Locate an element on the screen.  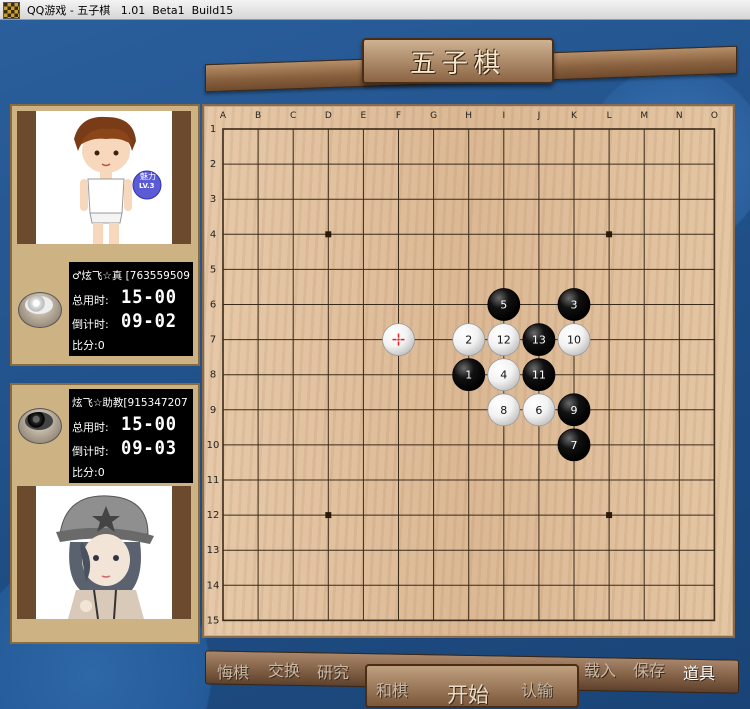
stone-move-number: 3 is located at coordinates (574, 305).